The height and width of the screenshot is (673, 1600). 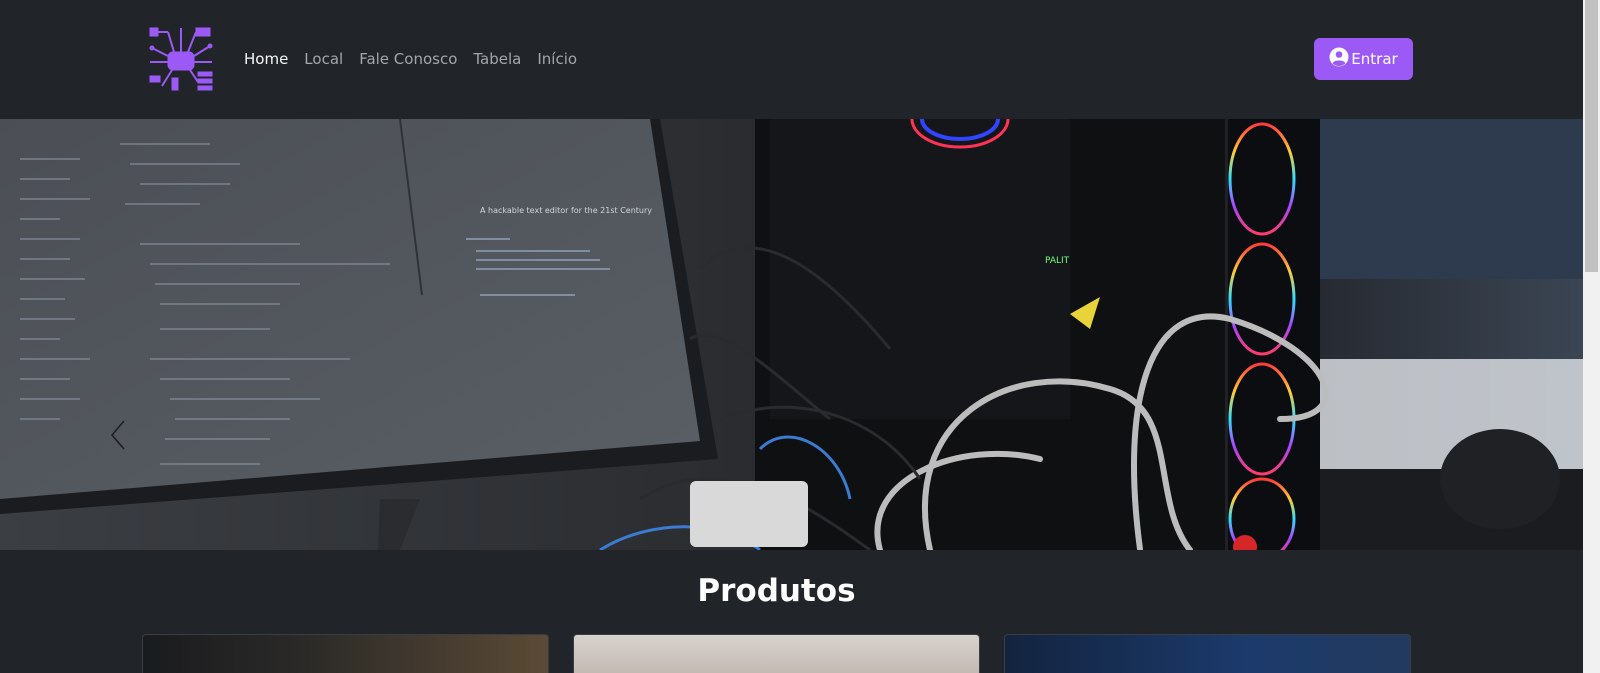 What do you see at coordinates (497, 59) in the screenshot?
I see `nav-link-tabela: Tabela` at bounding box center [497, 59].